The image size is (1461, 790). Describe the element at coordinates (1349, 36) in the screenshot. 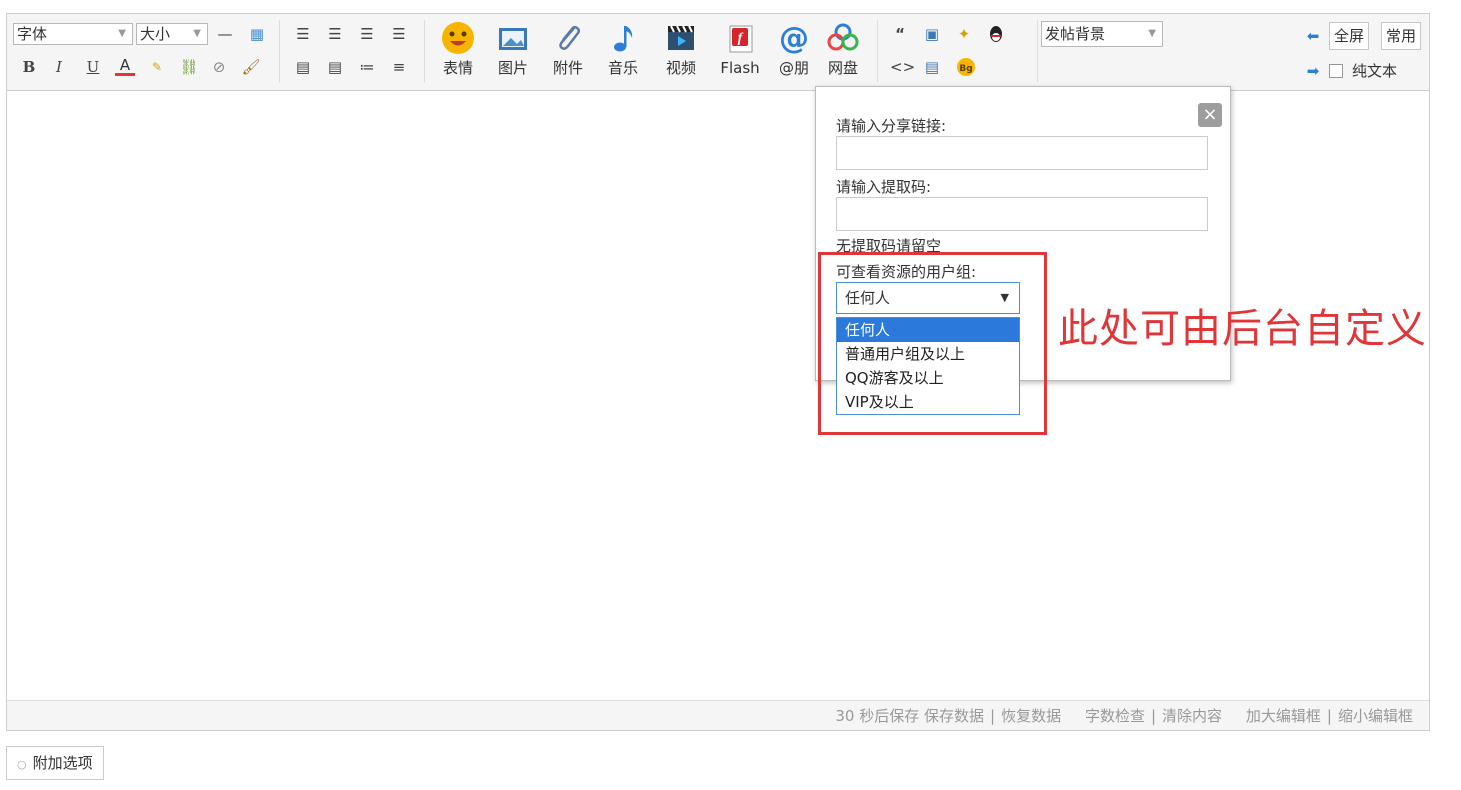

I see `fullscreen-button: 全屏` at that location.